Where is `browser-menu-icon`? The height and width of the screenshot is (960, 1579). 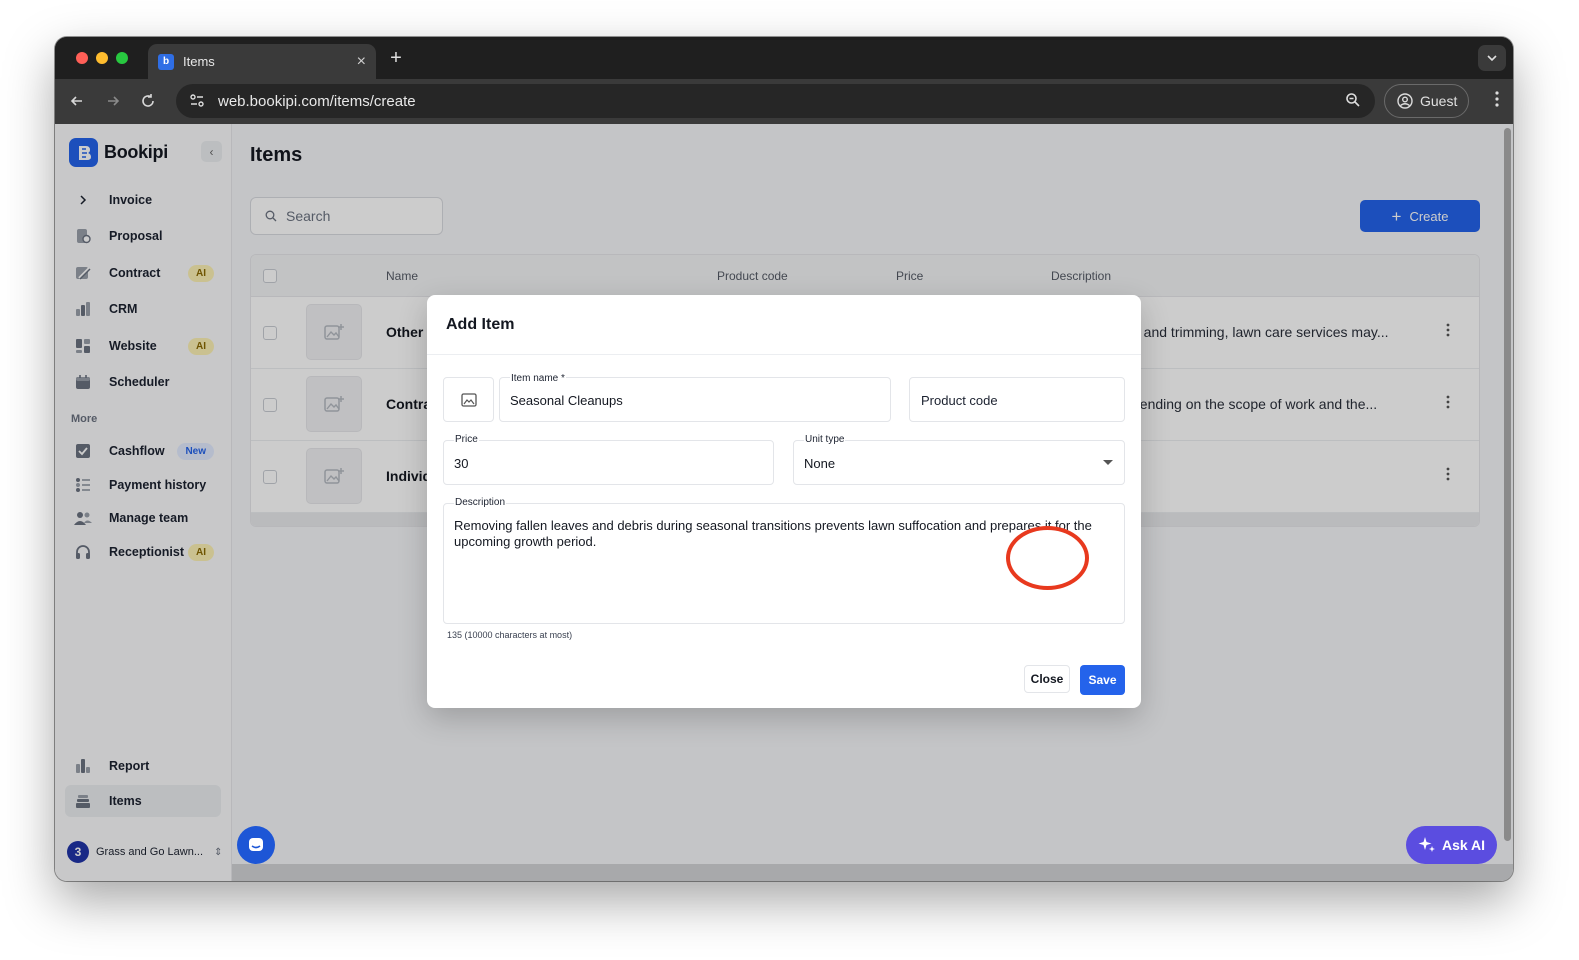 browser-menu-icon is located at coordinates (1497, 101).